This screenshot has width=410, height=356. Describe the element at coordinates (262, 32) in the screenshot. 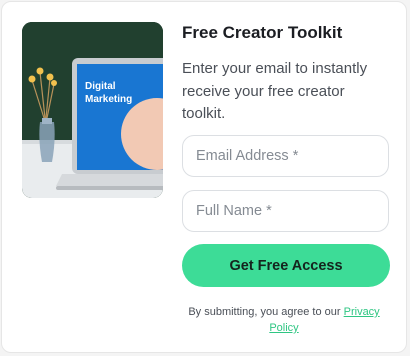

I see `form-title: Free Creator Toolkit` at that location.